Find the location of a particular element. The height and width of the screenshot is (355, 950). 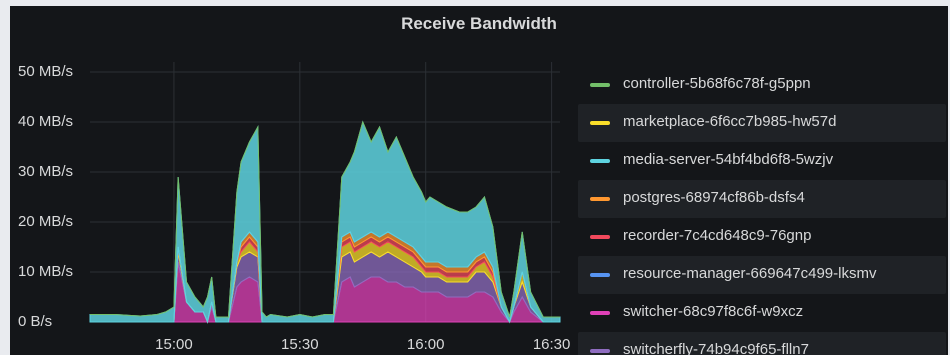

legend-label: recorder-7c4cd648c9-76gnp is located at coordinates (717, 235).